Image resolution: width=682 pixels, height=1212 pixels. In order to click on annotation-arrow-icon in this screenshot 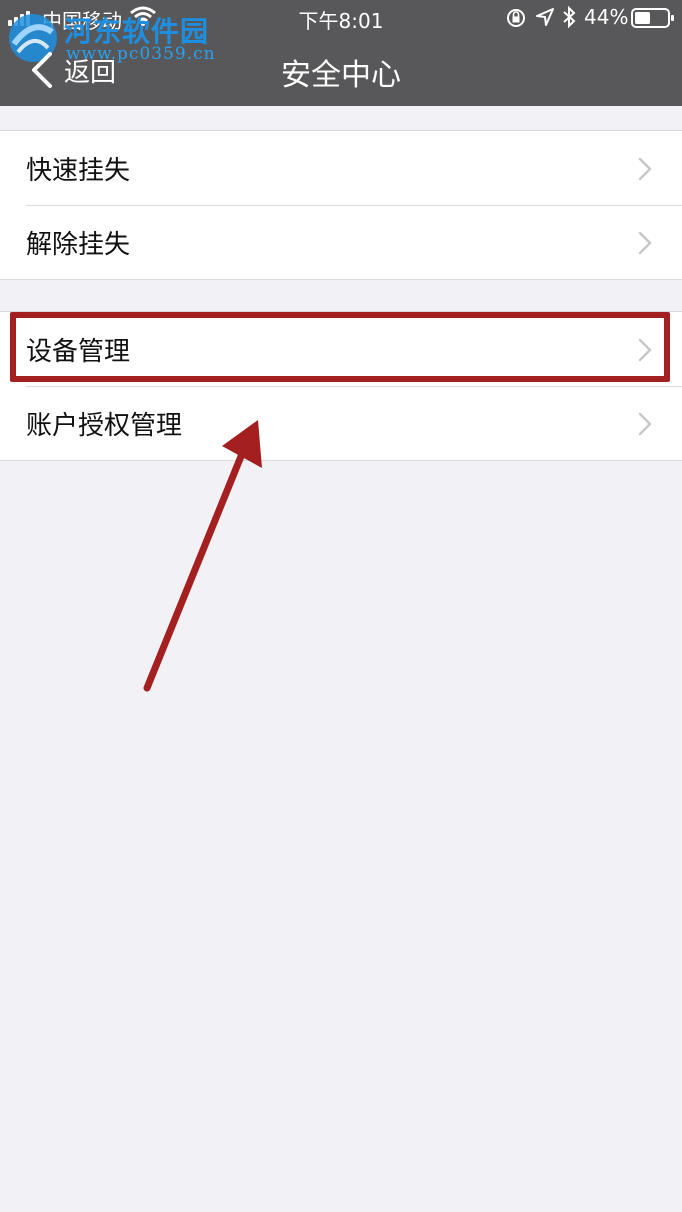, I will do `click(202, 556)`.